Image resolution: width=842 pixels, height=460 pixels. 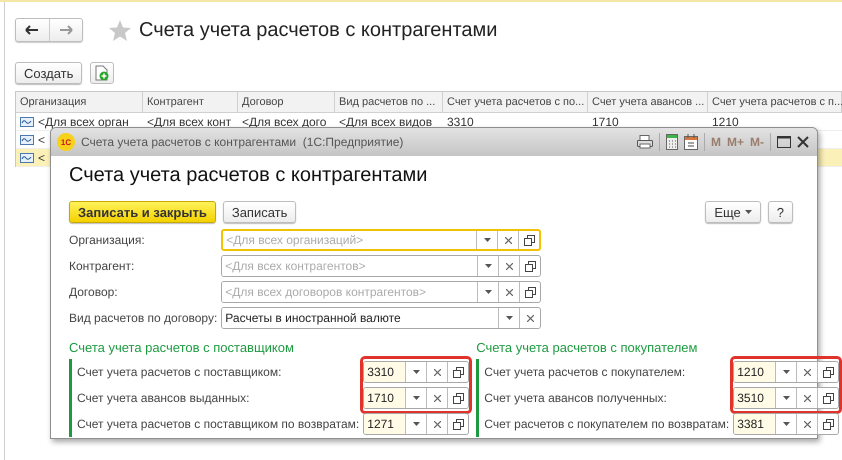 What do you see at coordinates (385, 122) in the screenshot?
I see `table-cell: <Для всех видов` at bounding box center [385, 122].